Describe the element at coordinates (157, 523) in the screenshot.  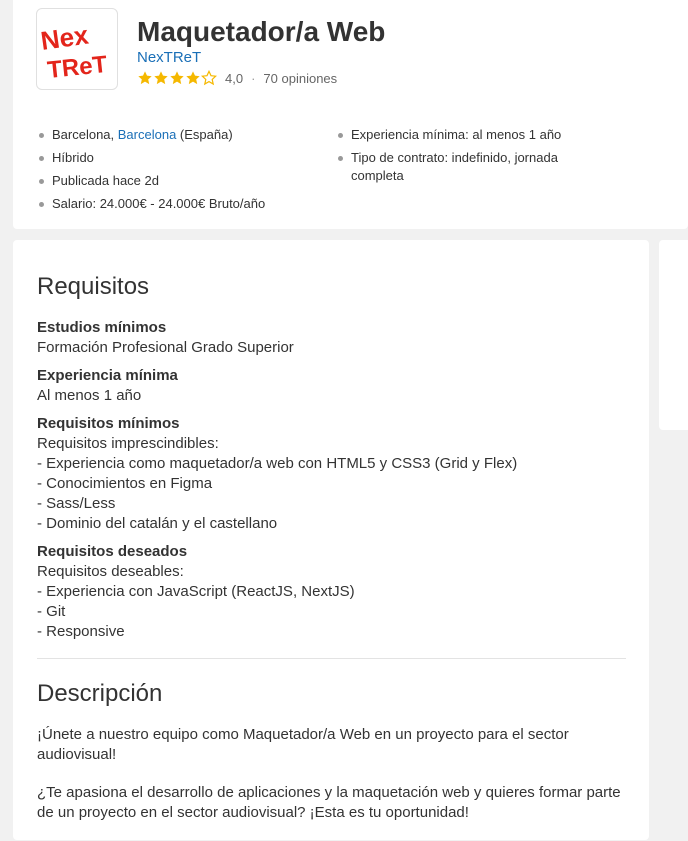
I see `minimum-requirement-line: - Dominio del catalán y el castellano` at that location.